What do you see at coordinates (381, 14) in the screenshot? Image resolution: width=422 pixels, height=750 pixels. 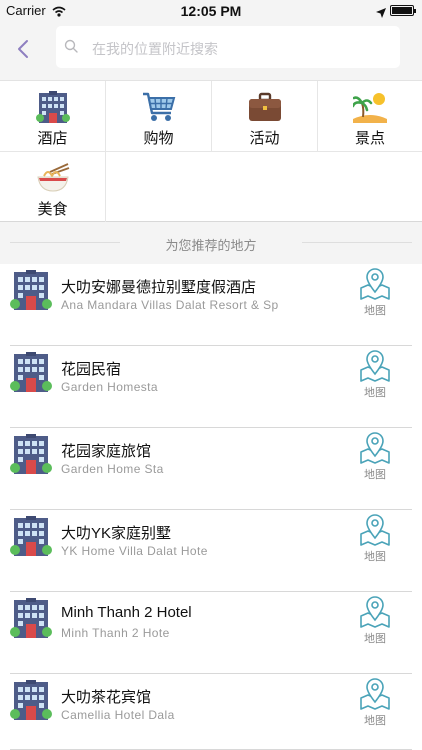 I see `location-arrow-icon` at bounding box center [381, 14].